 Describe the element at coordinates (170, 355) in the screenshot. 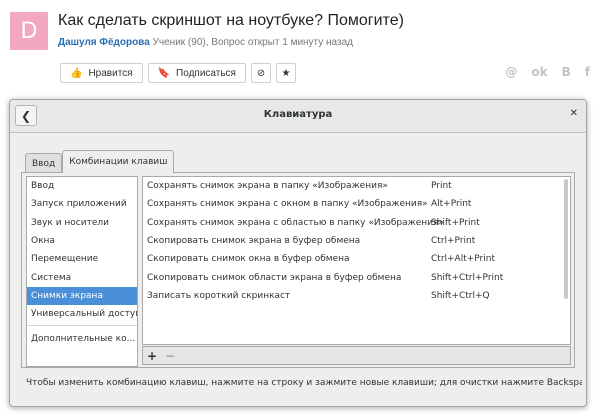

I see `remove-shortcut-button: −` at that location.